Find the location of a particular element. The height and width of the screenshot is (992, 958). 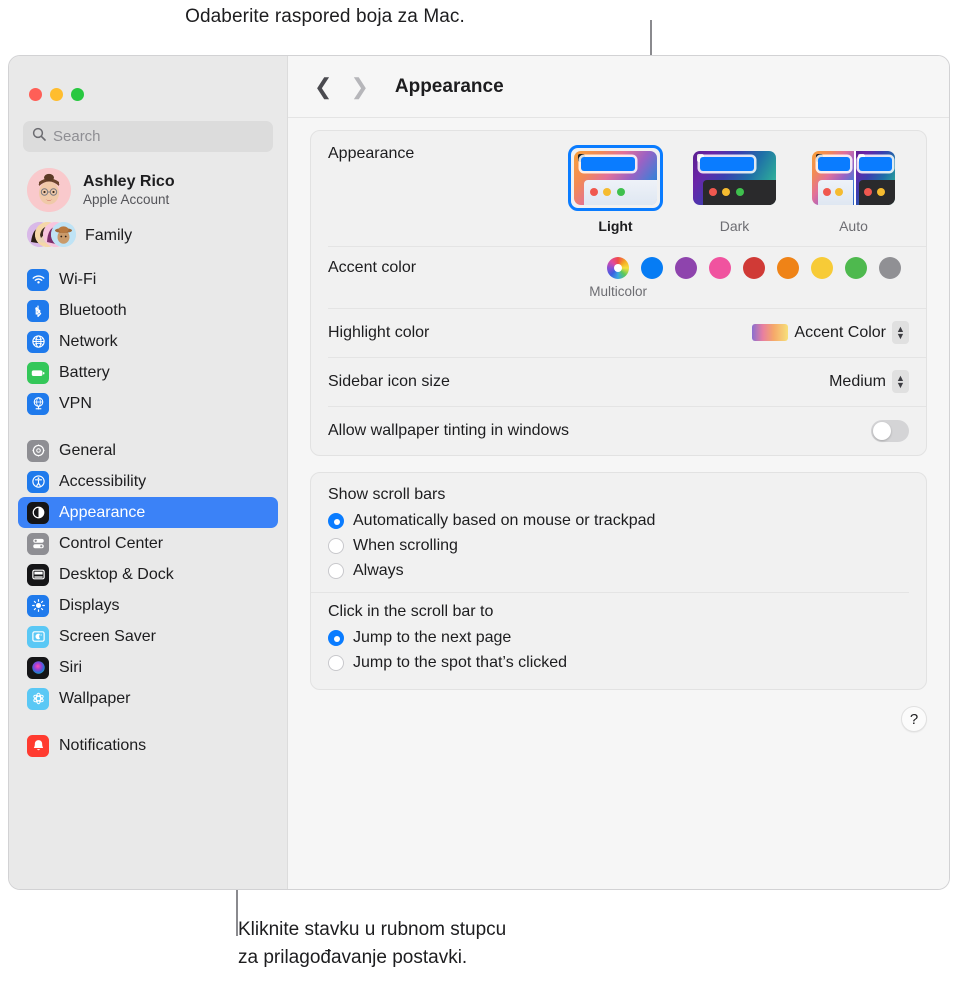

sidebar-item-label: Battery is located at coordinates (84, 372).